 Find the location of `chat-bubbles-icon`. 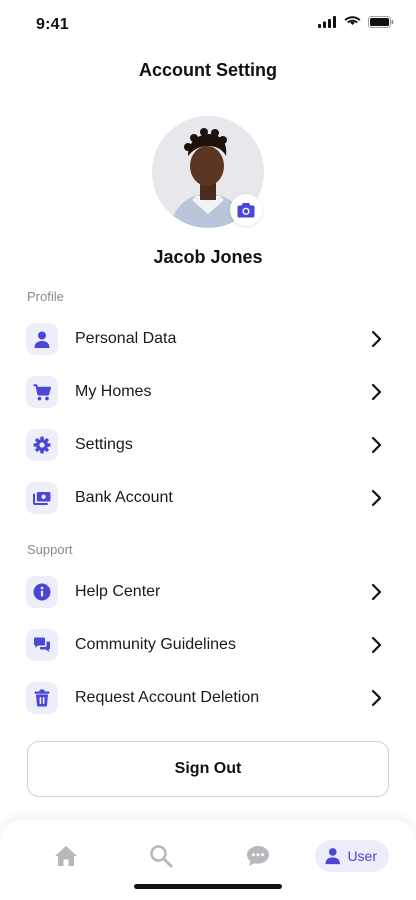

chat-bubbles-icon is located at coordinates (42, 644).